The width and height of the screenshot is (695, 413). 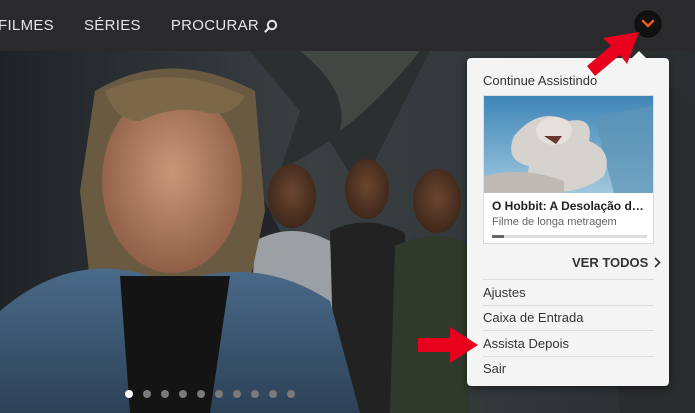 What do you see at coordinates (569, 236) in the screenshot?
I see `watch-progress-bar` at bounding box center [569, 236].